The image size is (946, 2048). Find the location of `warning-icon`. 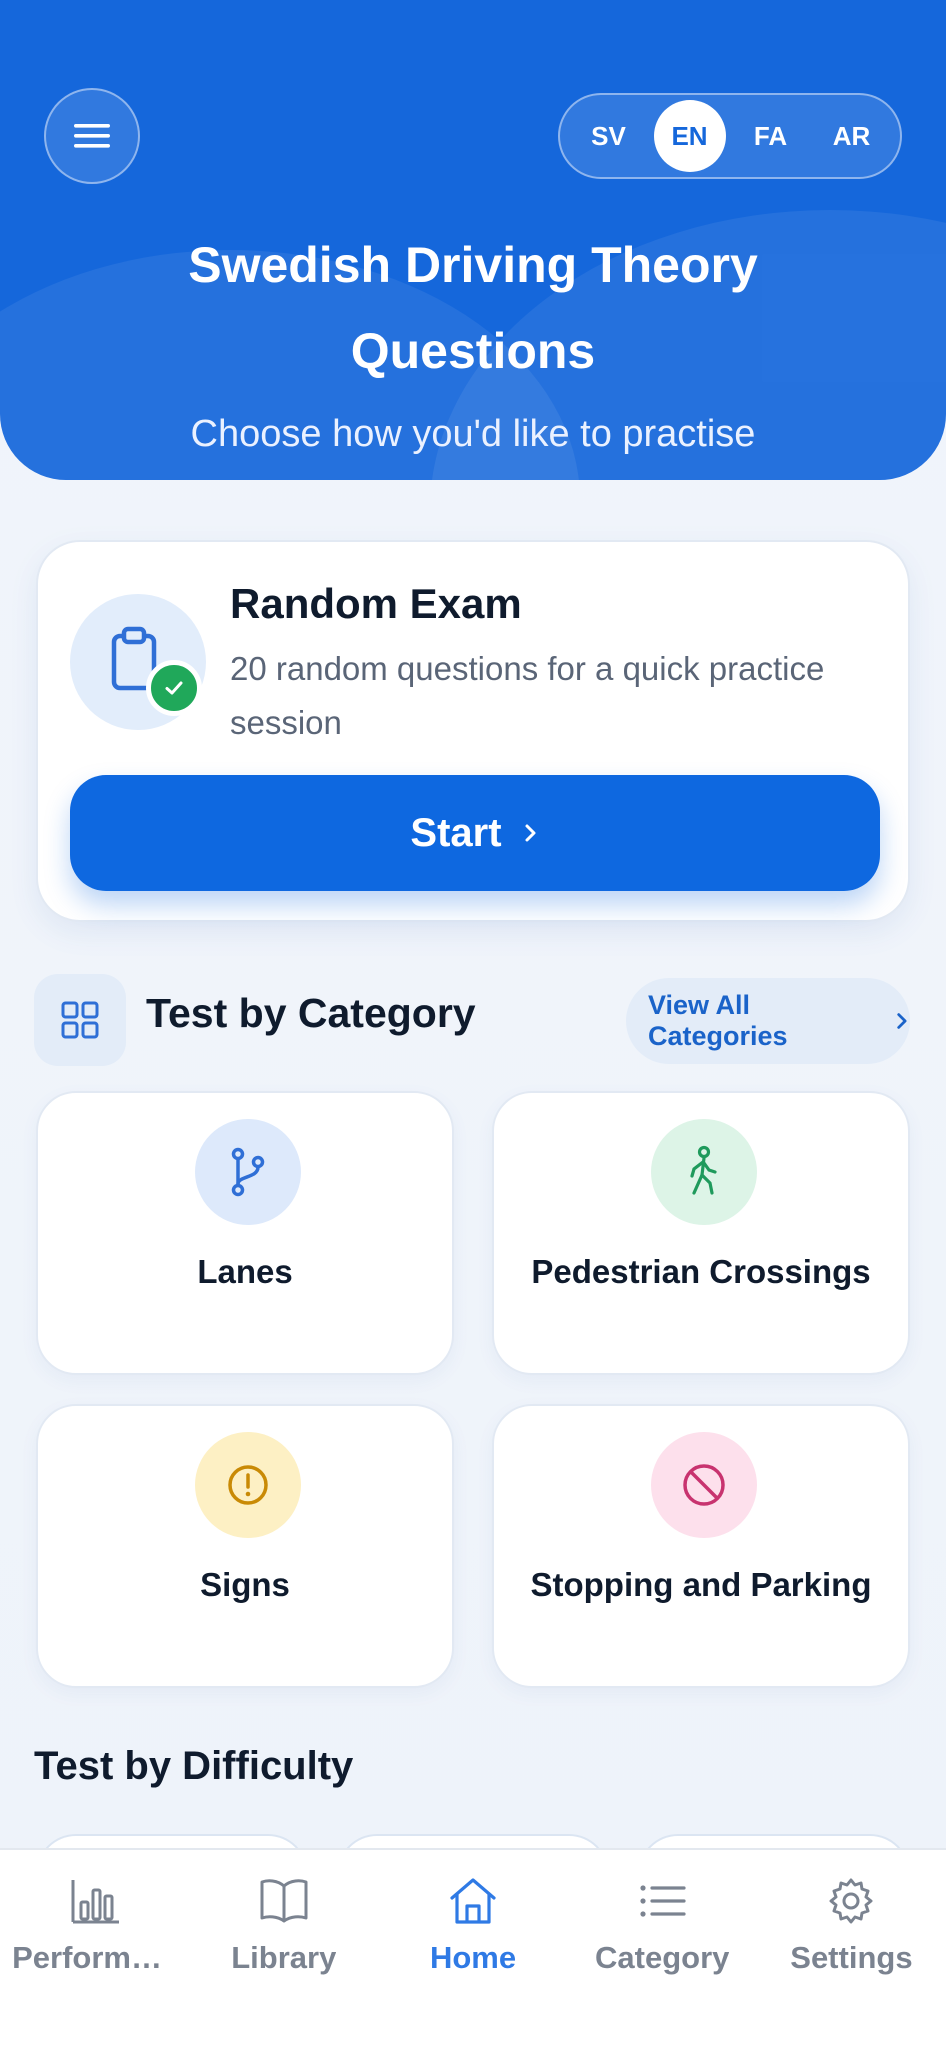

warning-icon is located at coordinates (248, 1485).